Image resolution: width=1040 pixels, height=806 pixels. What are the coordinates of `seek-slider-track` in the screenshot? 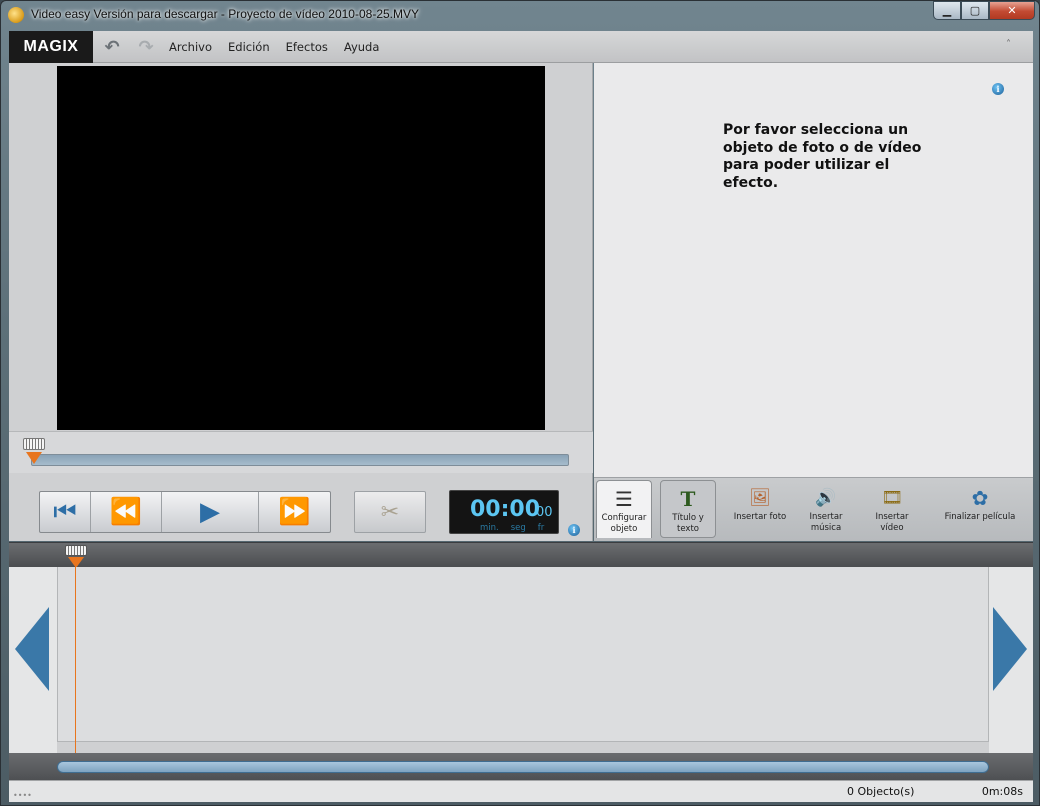 It's located at (300, 460).